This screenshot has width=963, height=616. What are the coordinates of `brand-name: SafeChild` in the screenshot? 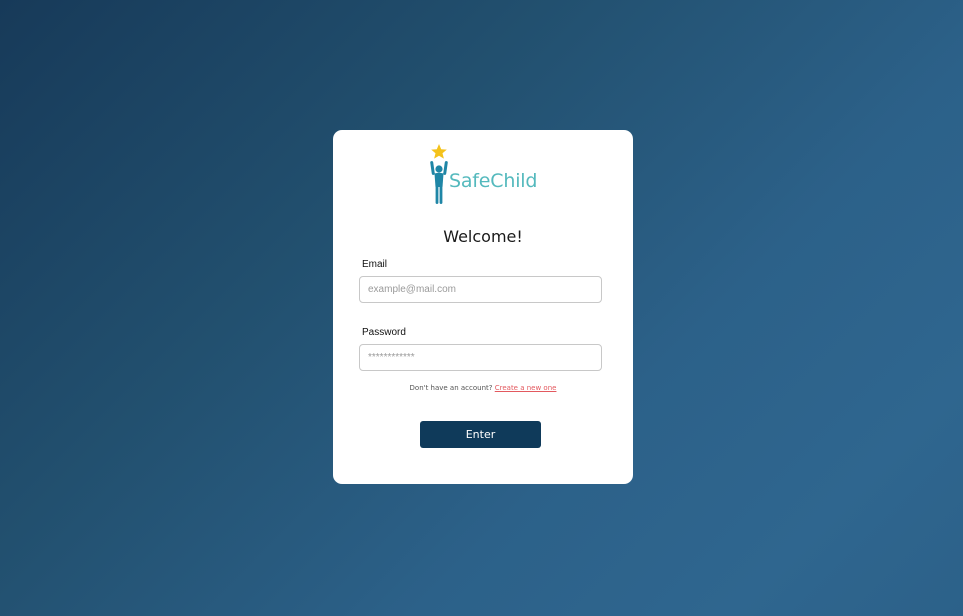 It's located at (493, 181).